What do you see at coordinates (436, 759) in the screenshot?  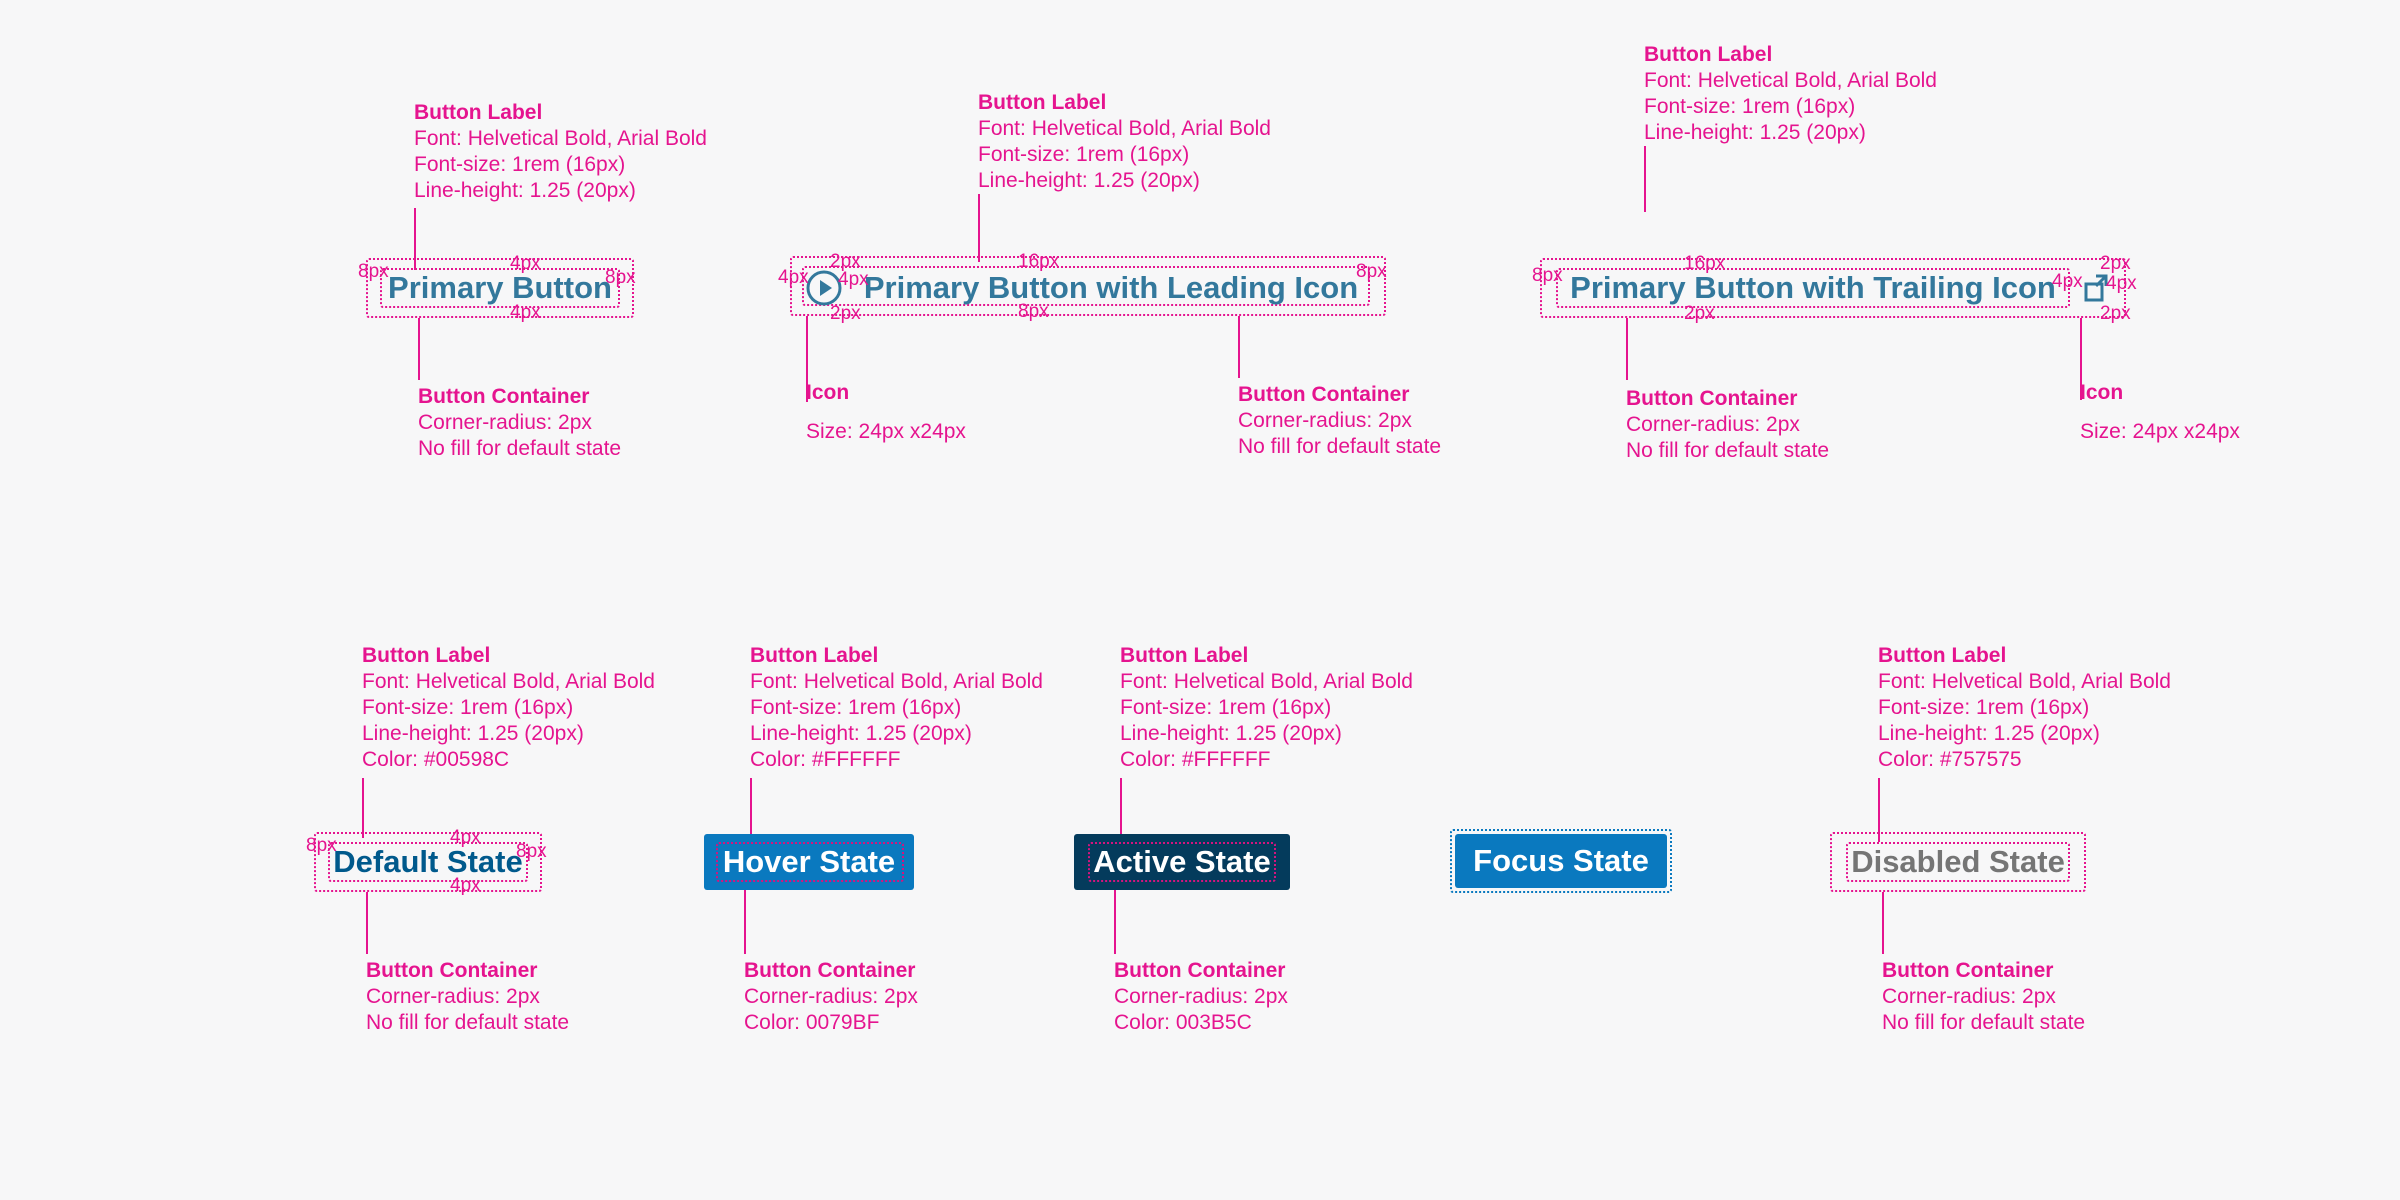 I see `annotation-line: Color: #00598C` at bounding box center [436, 759].